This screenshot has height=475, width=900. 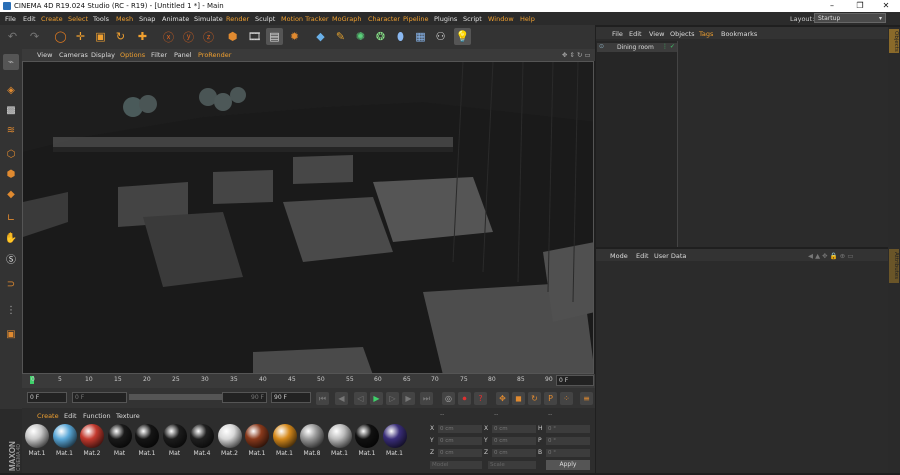 What do you see at coordinates (208, 36) in the screenshot?
I see `z-axis-icon: ⓩ` at bounding box center [208, 36].